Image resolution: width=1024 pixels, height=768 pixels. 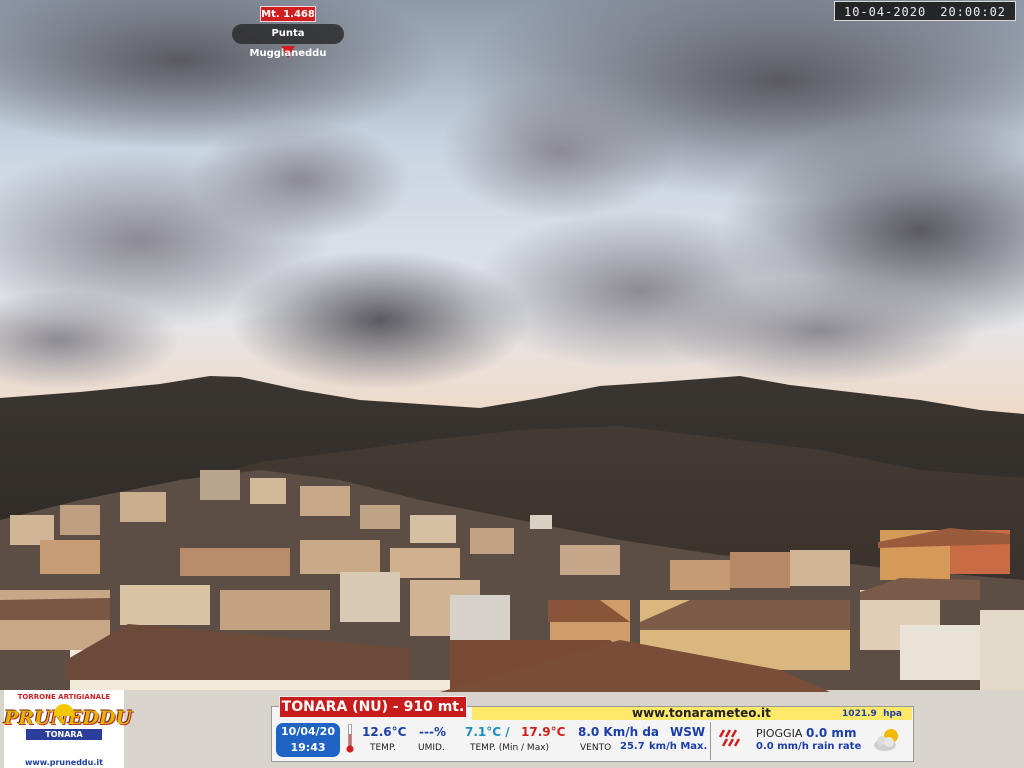 What do you see at coordinates (308, 740) in the screenshot?
I see `reading-datetime: 10/04/20 19:43` at bounding box center [308, 740].